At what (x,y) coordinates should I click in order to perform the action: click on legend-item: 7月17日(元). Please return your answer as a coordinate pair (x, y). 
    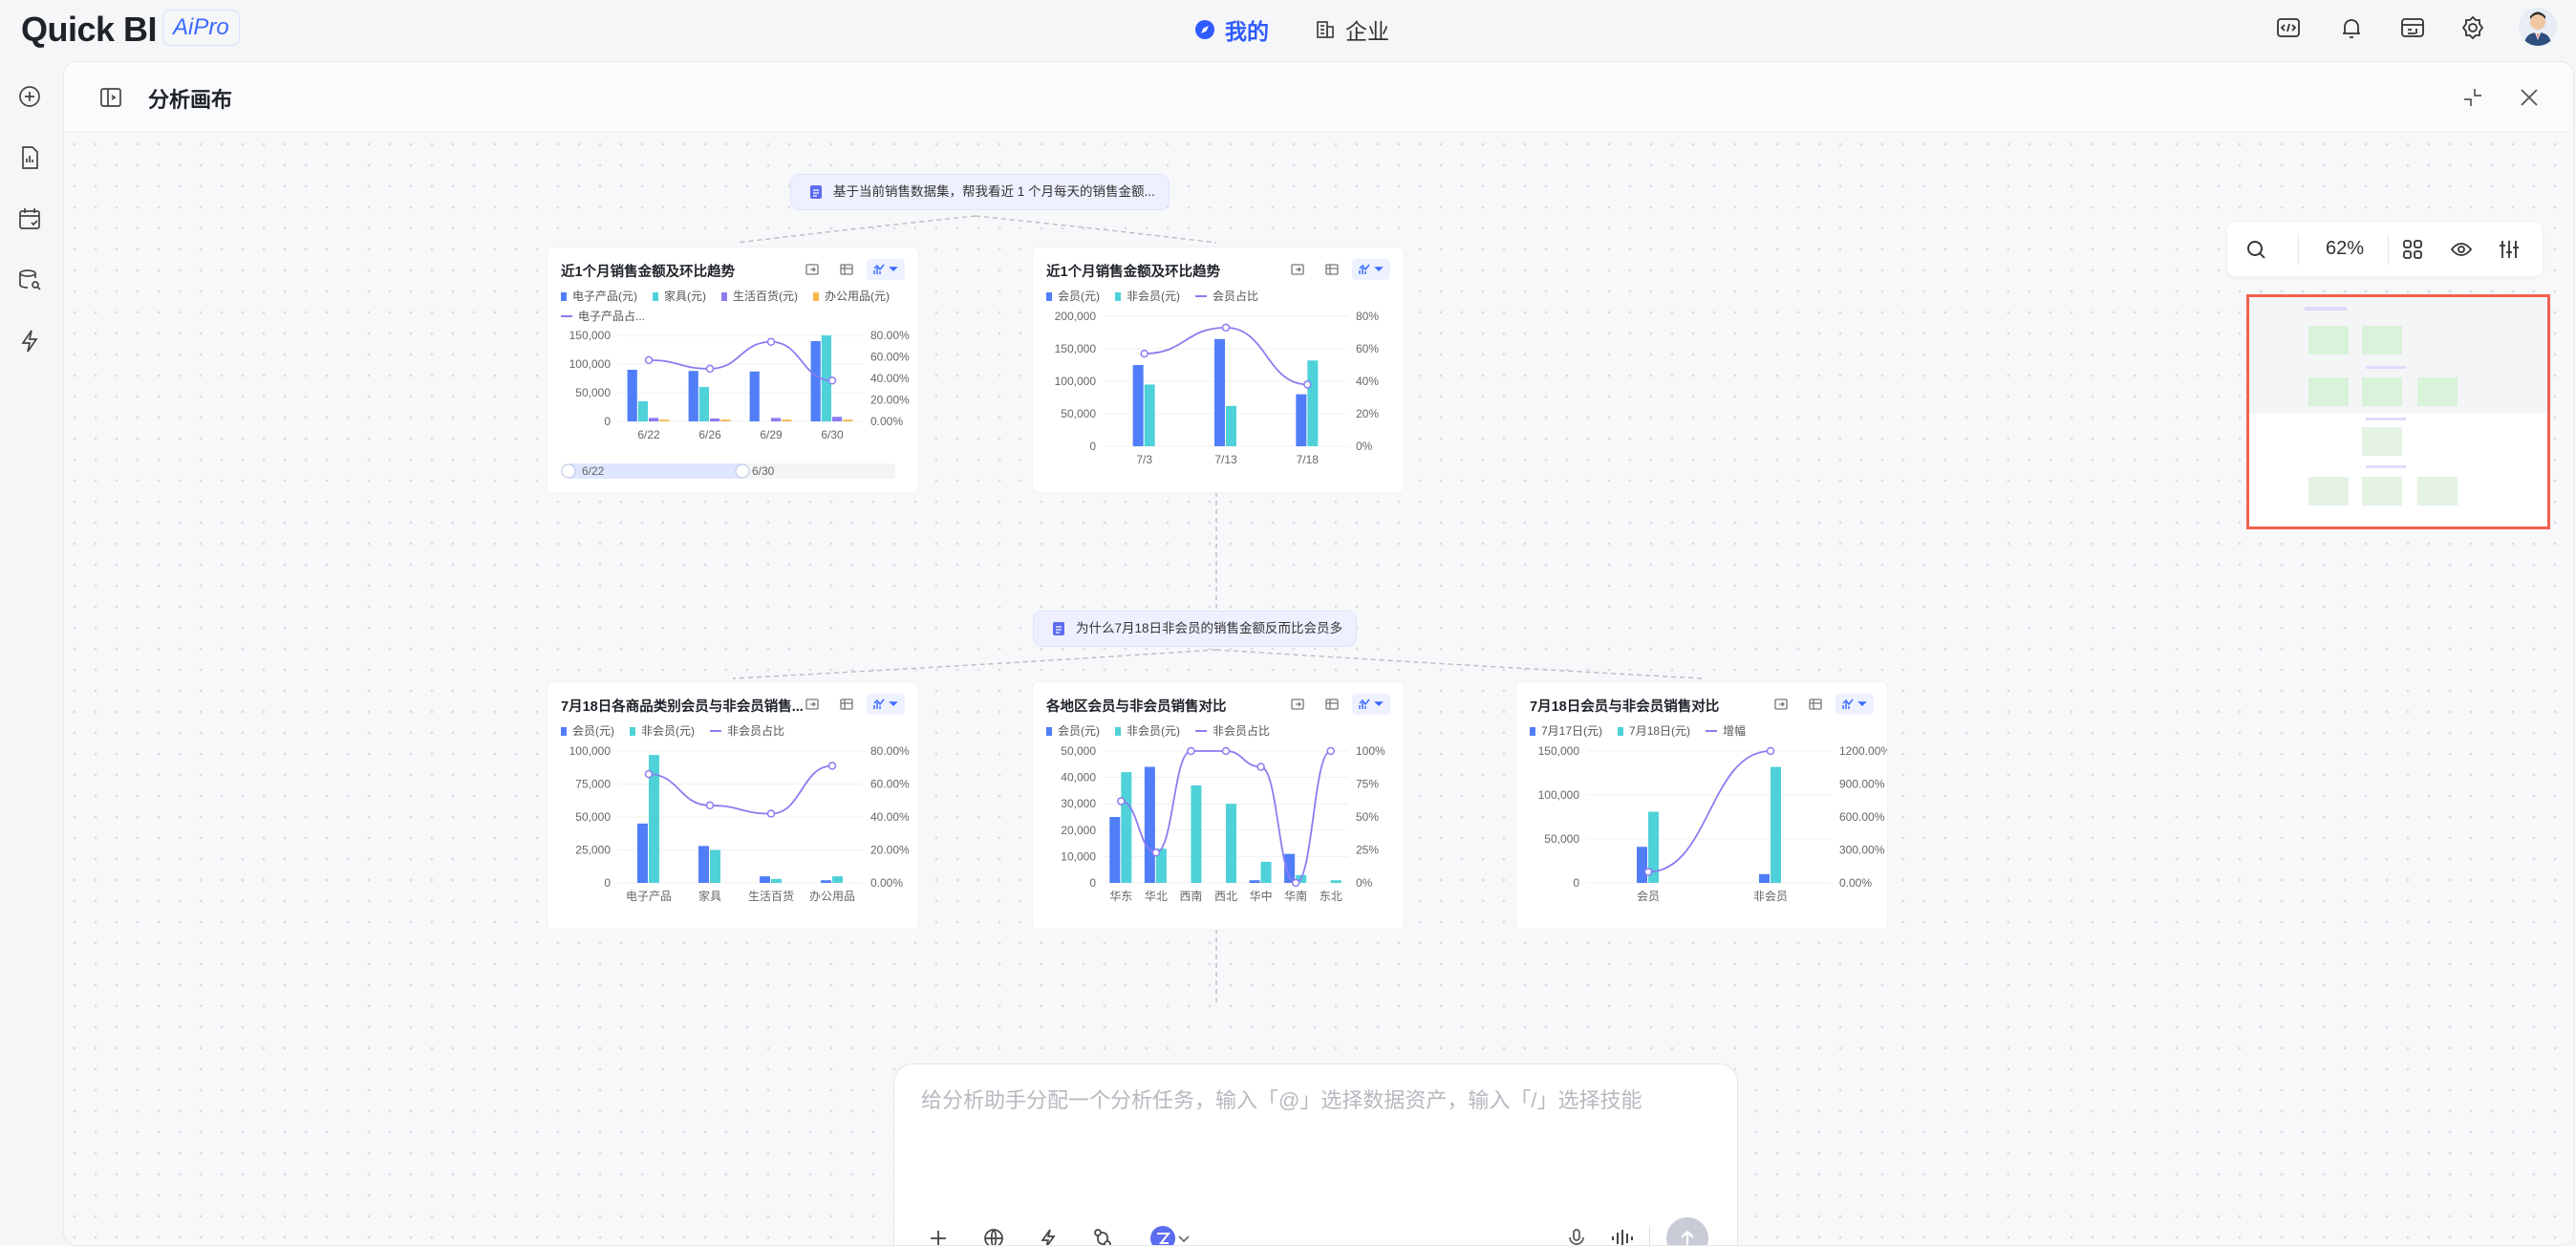
    Looking at the image, I should click on (1566, 730).